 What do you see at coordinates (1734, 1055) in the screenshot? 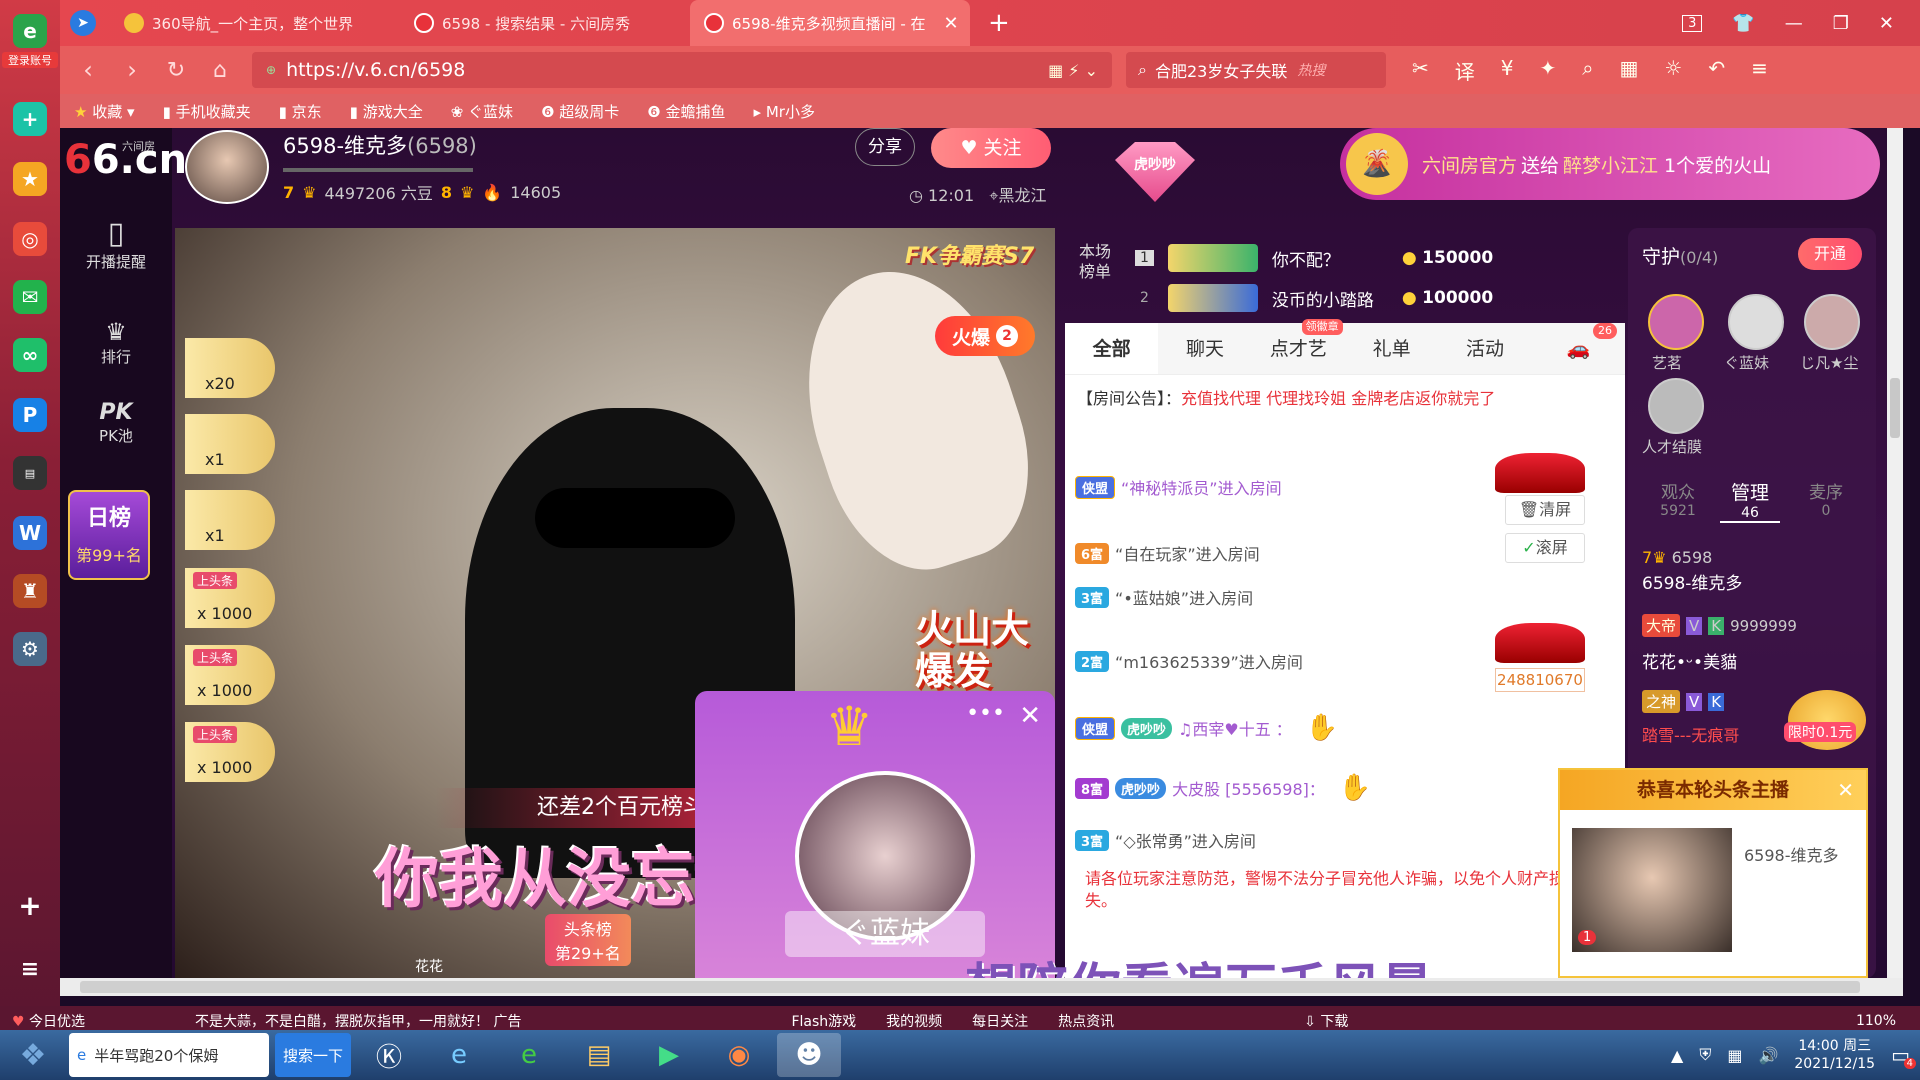
I see `network-icon: ▦` at bounding box center [1734, 1055].